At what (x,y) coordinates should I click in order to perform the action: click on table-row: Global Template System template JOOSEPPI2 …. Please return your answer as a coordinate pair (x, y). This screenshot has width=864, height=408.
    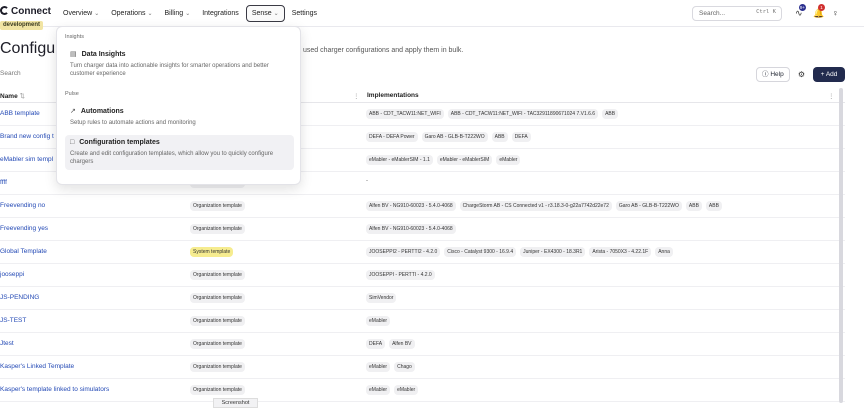
    Looking at the image, I should click on (422, 252).